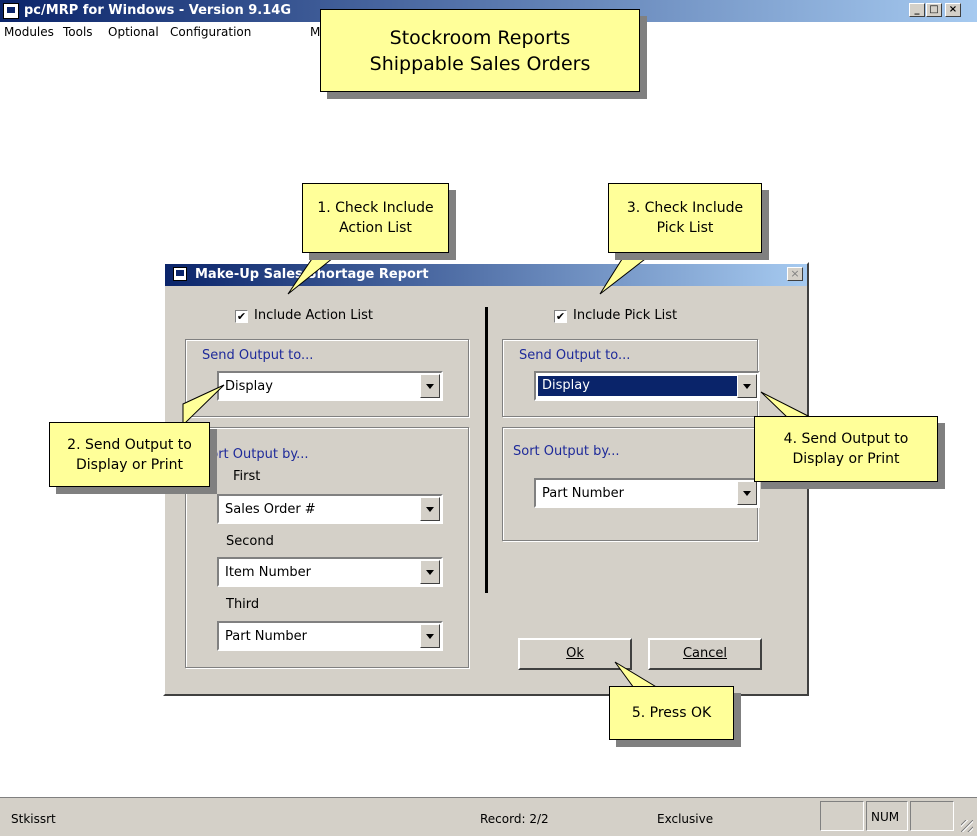 This screenshot has height=836, width=977. What do you see at coordinates (953, 10) in the screenshot?
I see `close-button: ×` at bounding box center [953, 10].